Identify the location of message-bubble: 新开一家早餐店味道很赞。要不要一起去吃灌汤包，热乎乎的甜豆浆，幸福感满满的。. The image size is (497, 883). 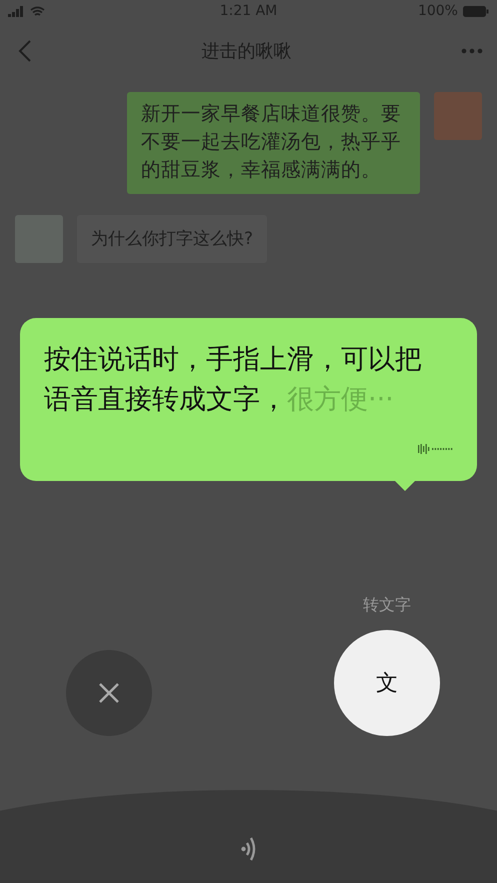
(273, 143).